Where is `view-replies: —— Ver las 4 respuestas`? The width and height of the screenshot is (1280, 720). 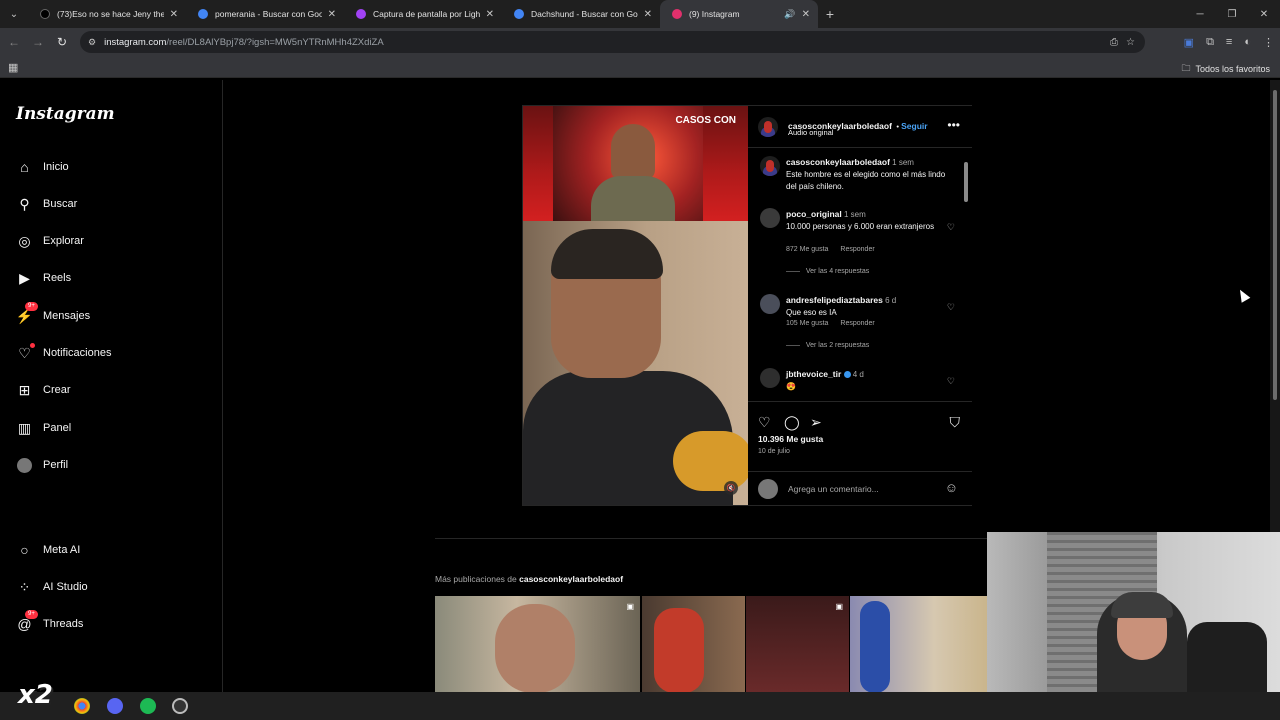
view-replies: —— Ver las 4 respuestas is located at coordinates (827, 271).